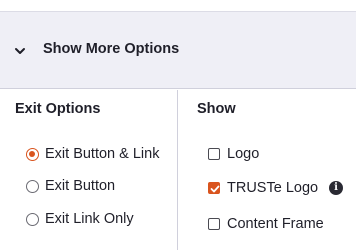 The width and height of the screenshot is (356, 250). I want to click on exit-option-button-and-link: Exit Button & Link, so click(92, 154).